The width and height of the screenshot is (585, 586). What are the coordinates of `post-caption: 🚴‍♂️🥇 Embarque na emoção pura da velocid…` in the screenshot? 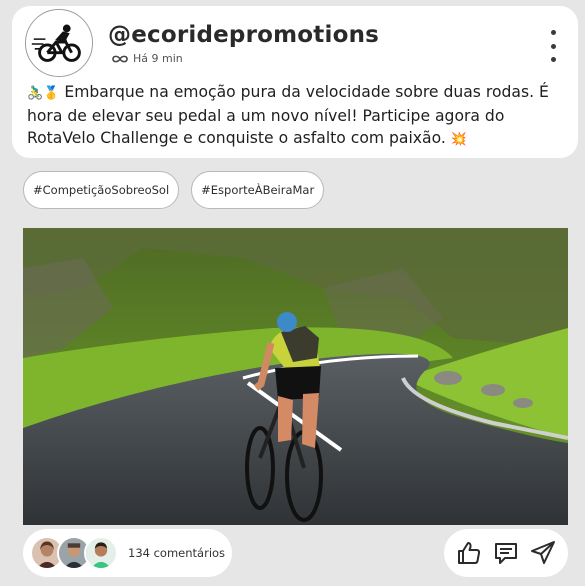 It's located at (299, 116).